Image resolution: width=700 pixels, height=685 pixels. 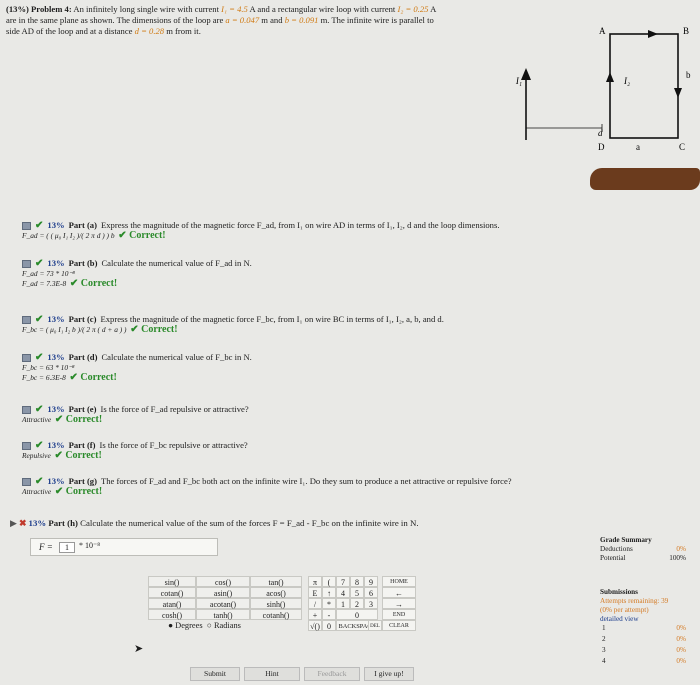 I want to click on submit-button: Submit, so click(x=215, y=674).